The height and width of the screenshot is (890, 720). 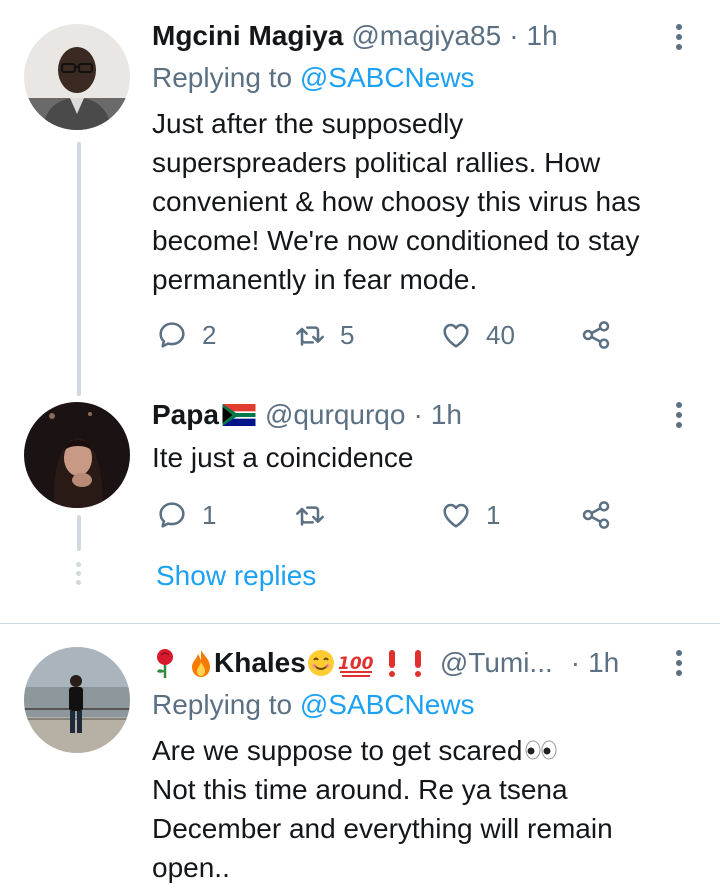 I want to click on flag-za-icon, so click(x=239, y=415).